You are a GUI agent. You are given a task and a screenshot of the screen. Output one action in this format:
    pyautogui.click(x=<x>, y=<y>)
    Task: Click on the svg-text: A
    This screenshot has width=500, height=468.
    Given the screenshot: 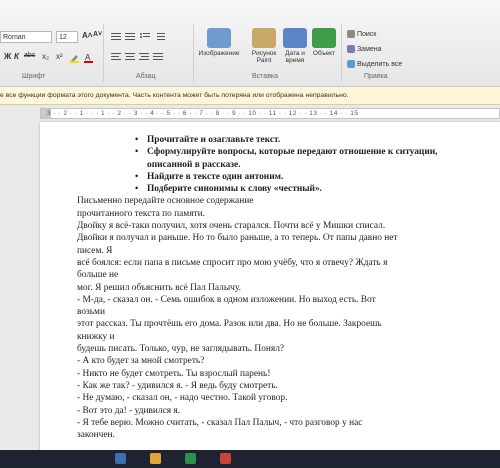 What is the action you would take?
    pyautogui.click(x=88, y=57)
    